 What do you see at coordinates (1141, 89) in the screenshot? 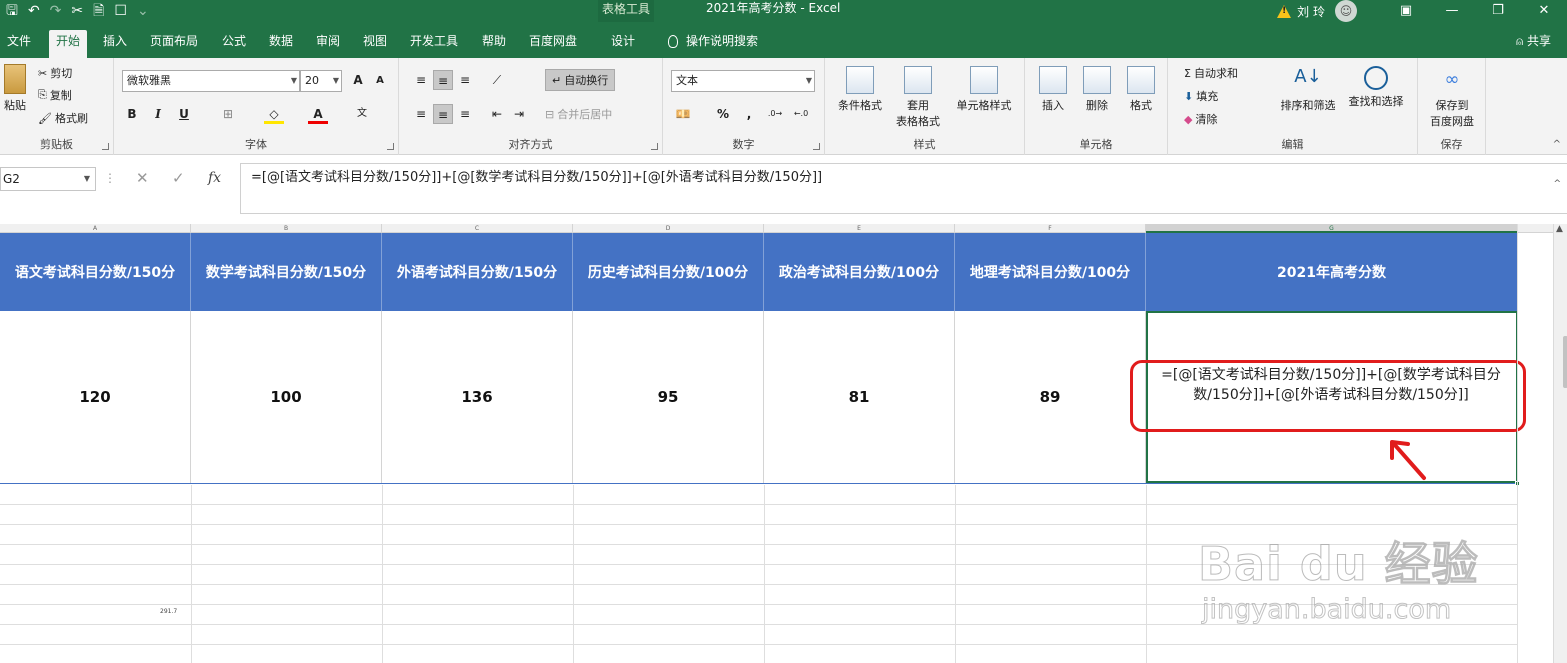
I see `format-cells-button: 格式` at bounding box center [1141, 89].